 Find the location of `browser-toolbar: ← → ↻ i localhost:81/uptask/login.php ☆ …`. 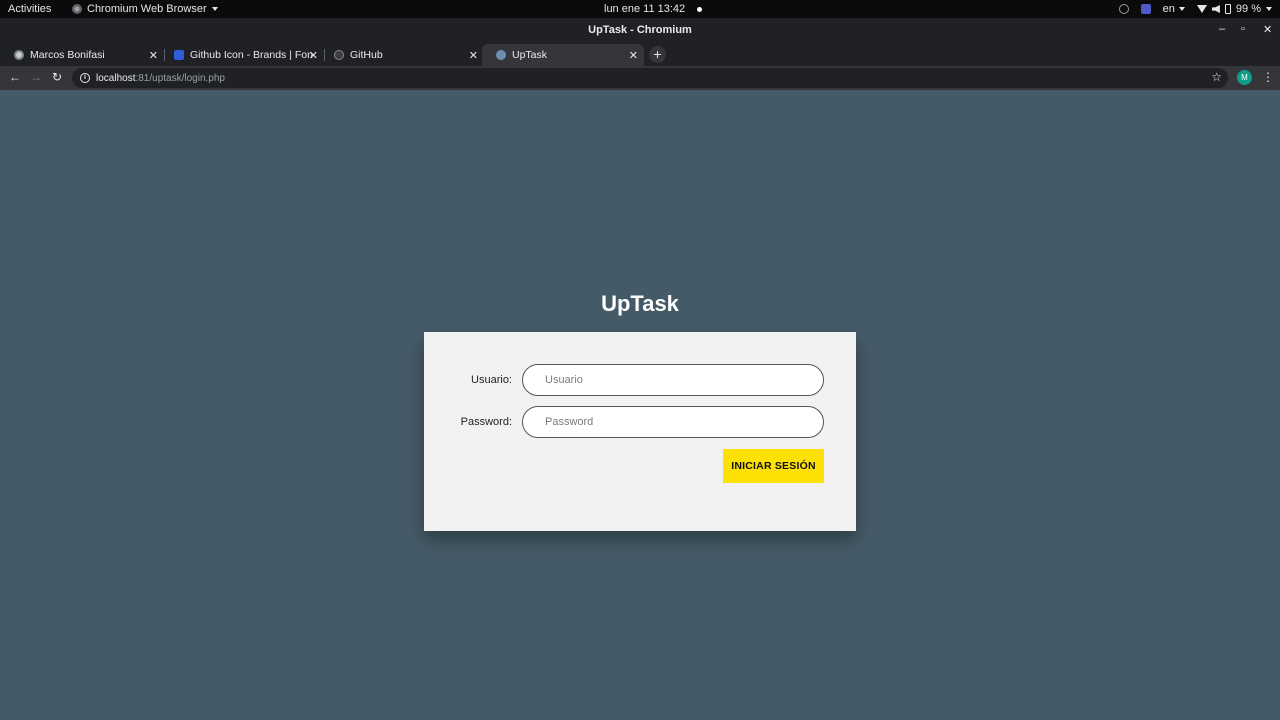

browser-toolbar: ← → ↻ i localhost:81/uptask/login.php ☆ … is located at coordinates (640, 78).